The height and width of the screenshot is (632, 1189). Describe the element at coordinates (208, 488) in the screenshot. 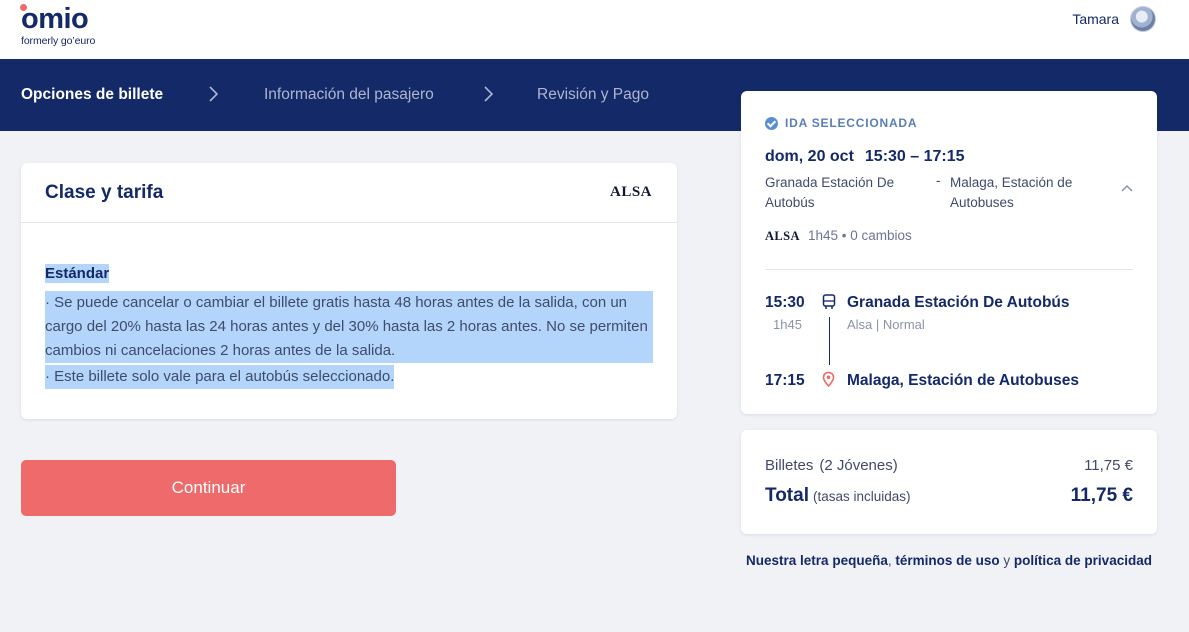

I see `continue-button: Continuar` at that location.